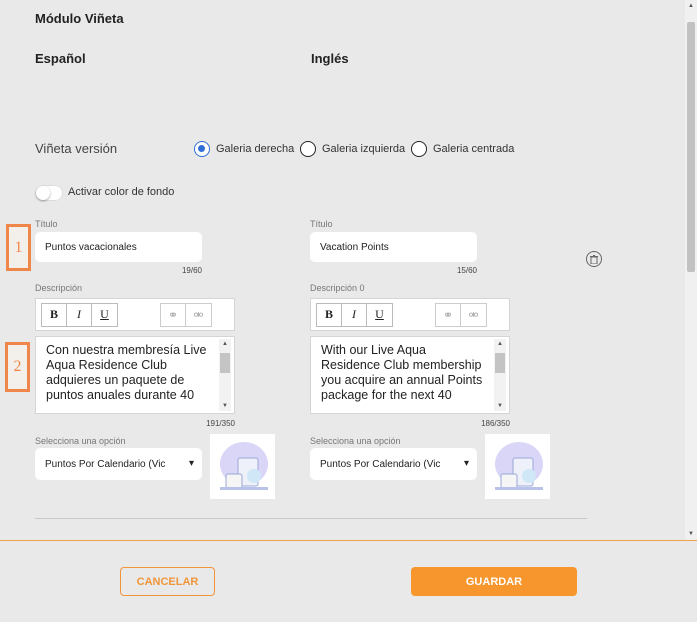 This screenshot has height=622, width=697. Describe the element at coordinates (594, 259) in the screenshot. I see `delete-icon` at that location.